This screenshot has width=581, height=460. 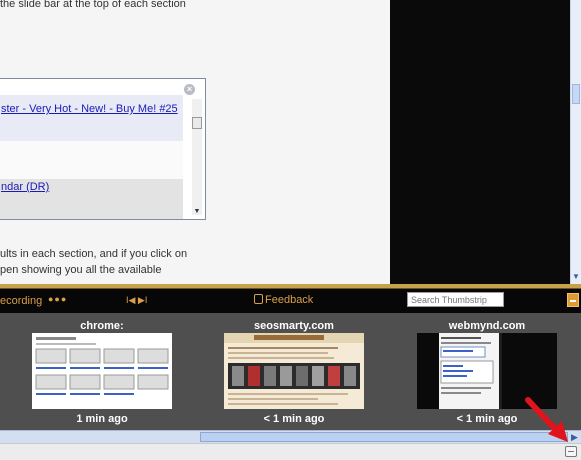 I want to click on list-item: ndar (DR), so click(x=91, y=199).